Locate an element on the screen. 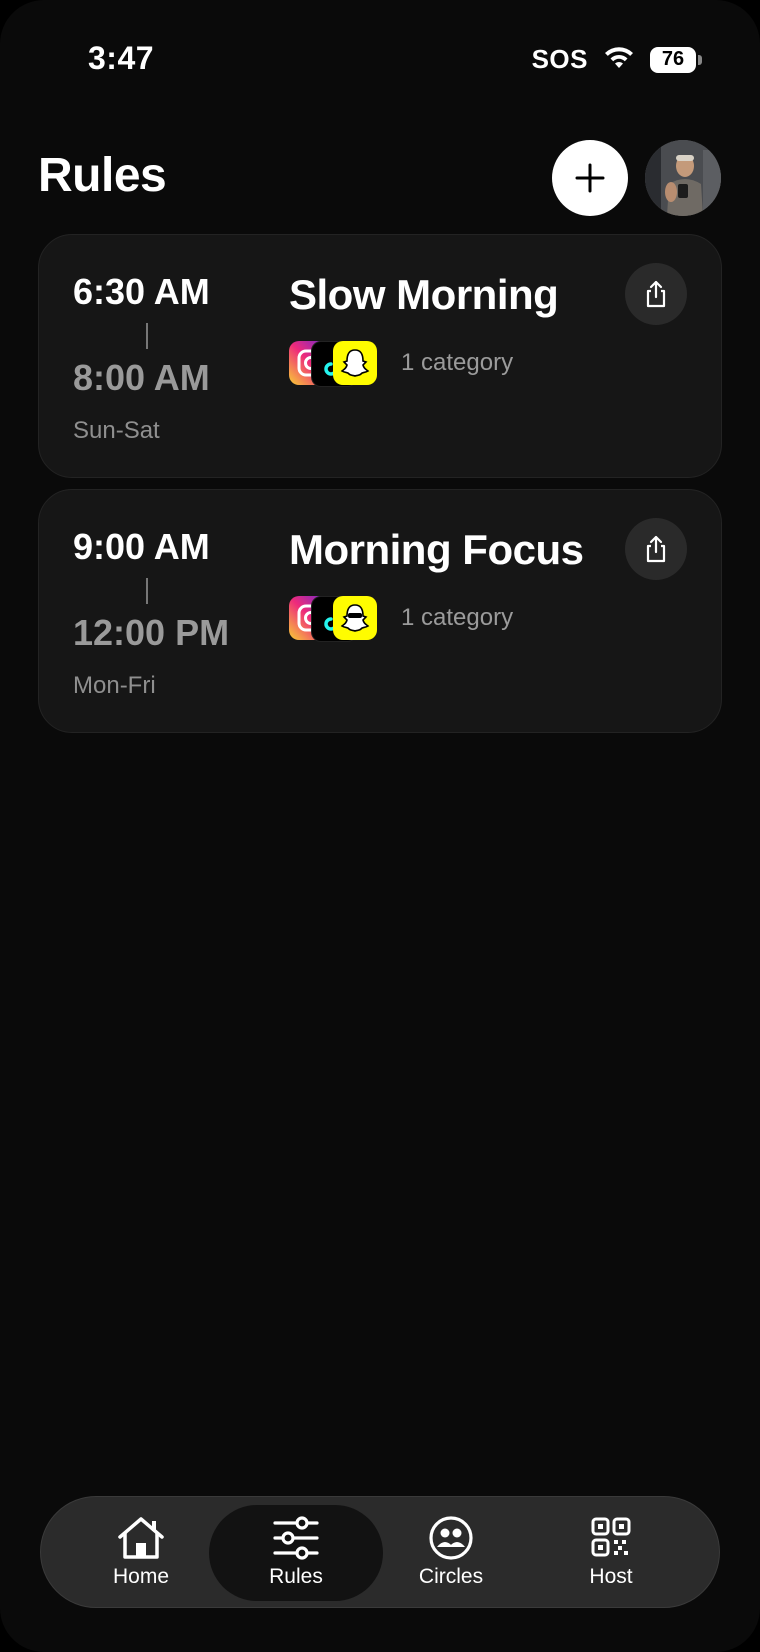 The height and width of the screenshot is (1652, 760). battery-icon: 76 is located at coordinates (676, 59).